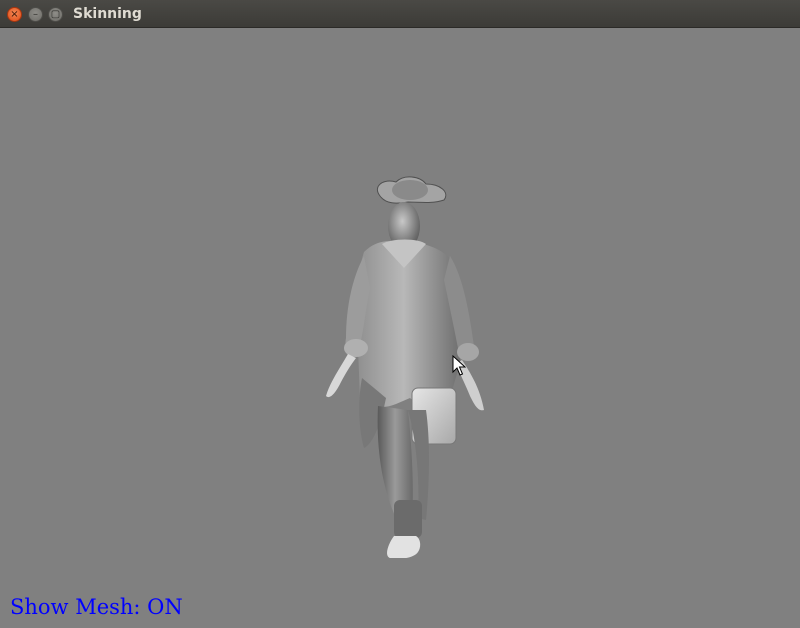 Image resolution: width=800 pixels, height=628 pixels. I want to click on minimize-icon: –, so click(35, 14).